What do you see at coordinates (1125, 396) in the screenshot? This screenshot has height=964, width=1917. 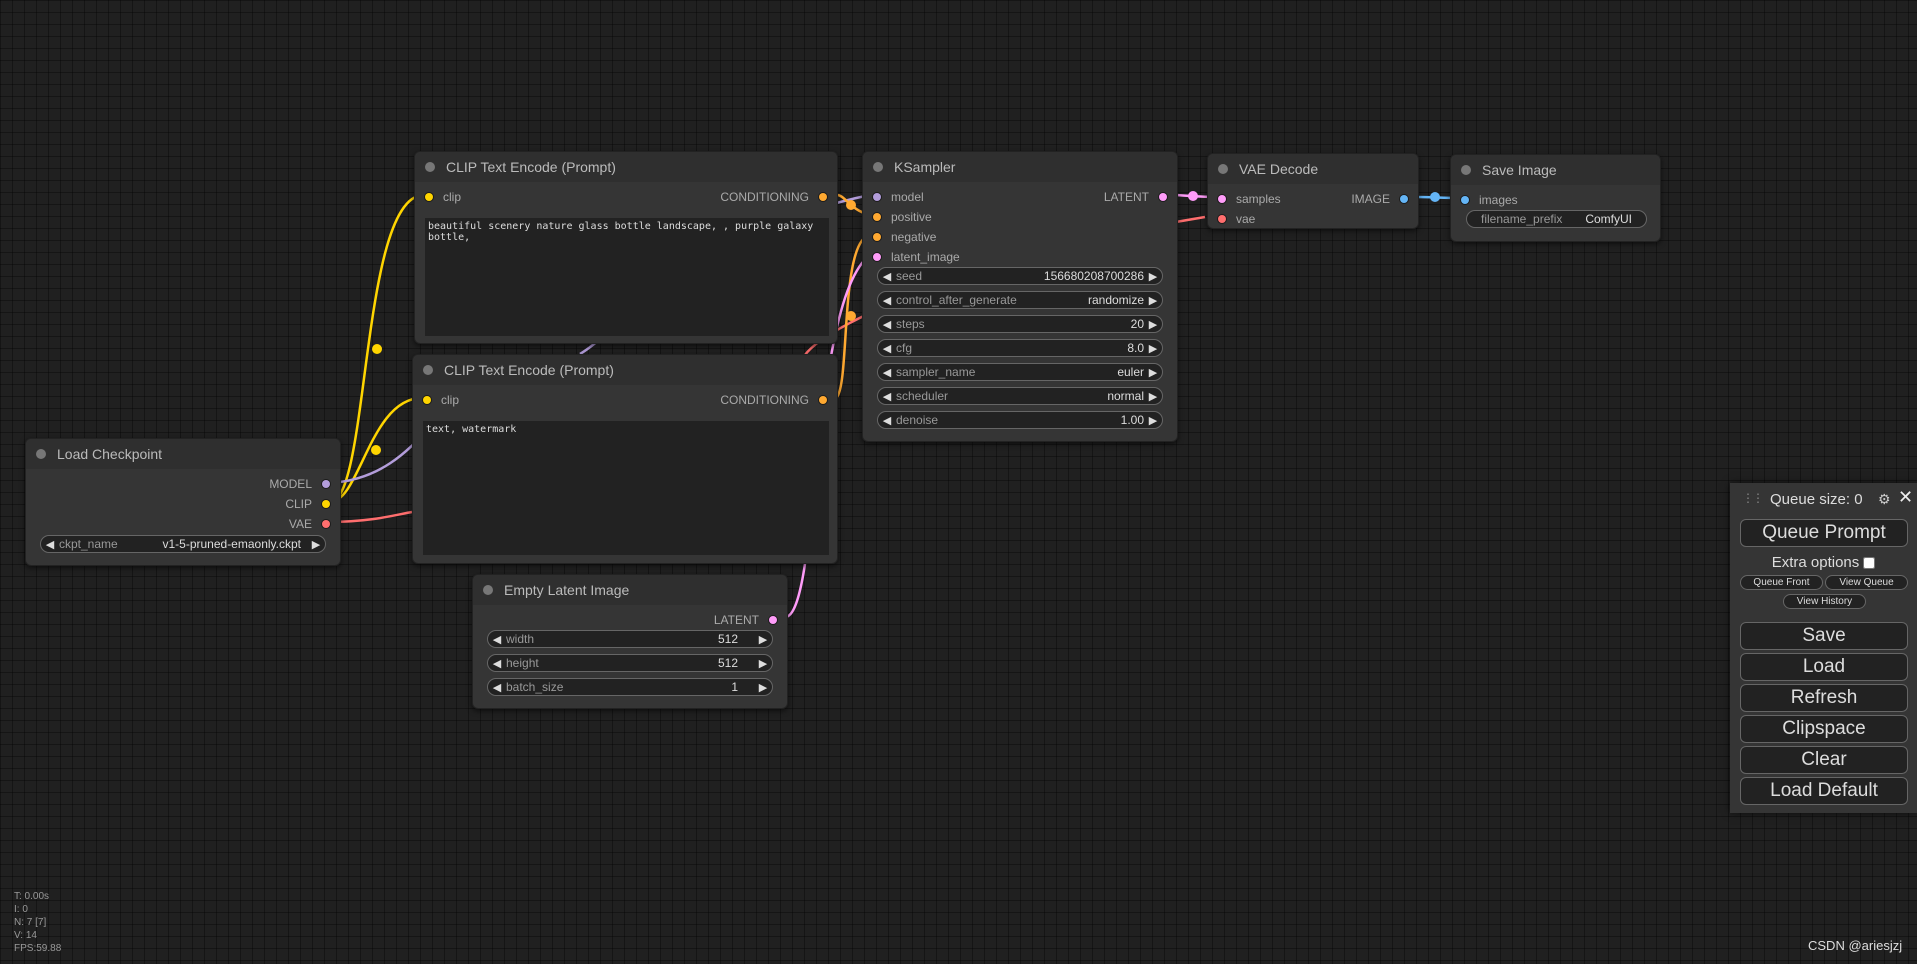 I see `widget-value: normal` at bounding box center [1125, 396].